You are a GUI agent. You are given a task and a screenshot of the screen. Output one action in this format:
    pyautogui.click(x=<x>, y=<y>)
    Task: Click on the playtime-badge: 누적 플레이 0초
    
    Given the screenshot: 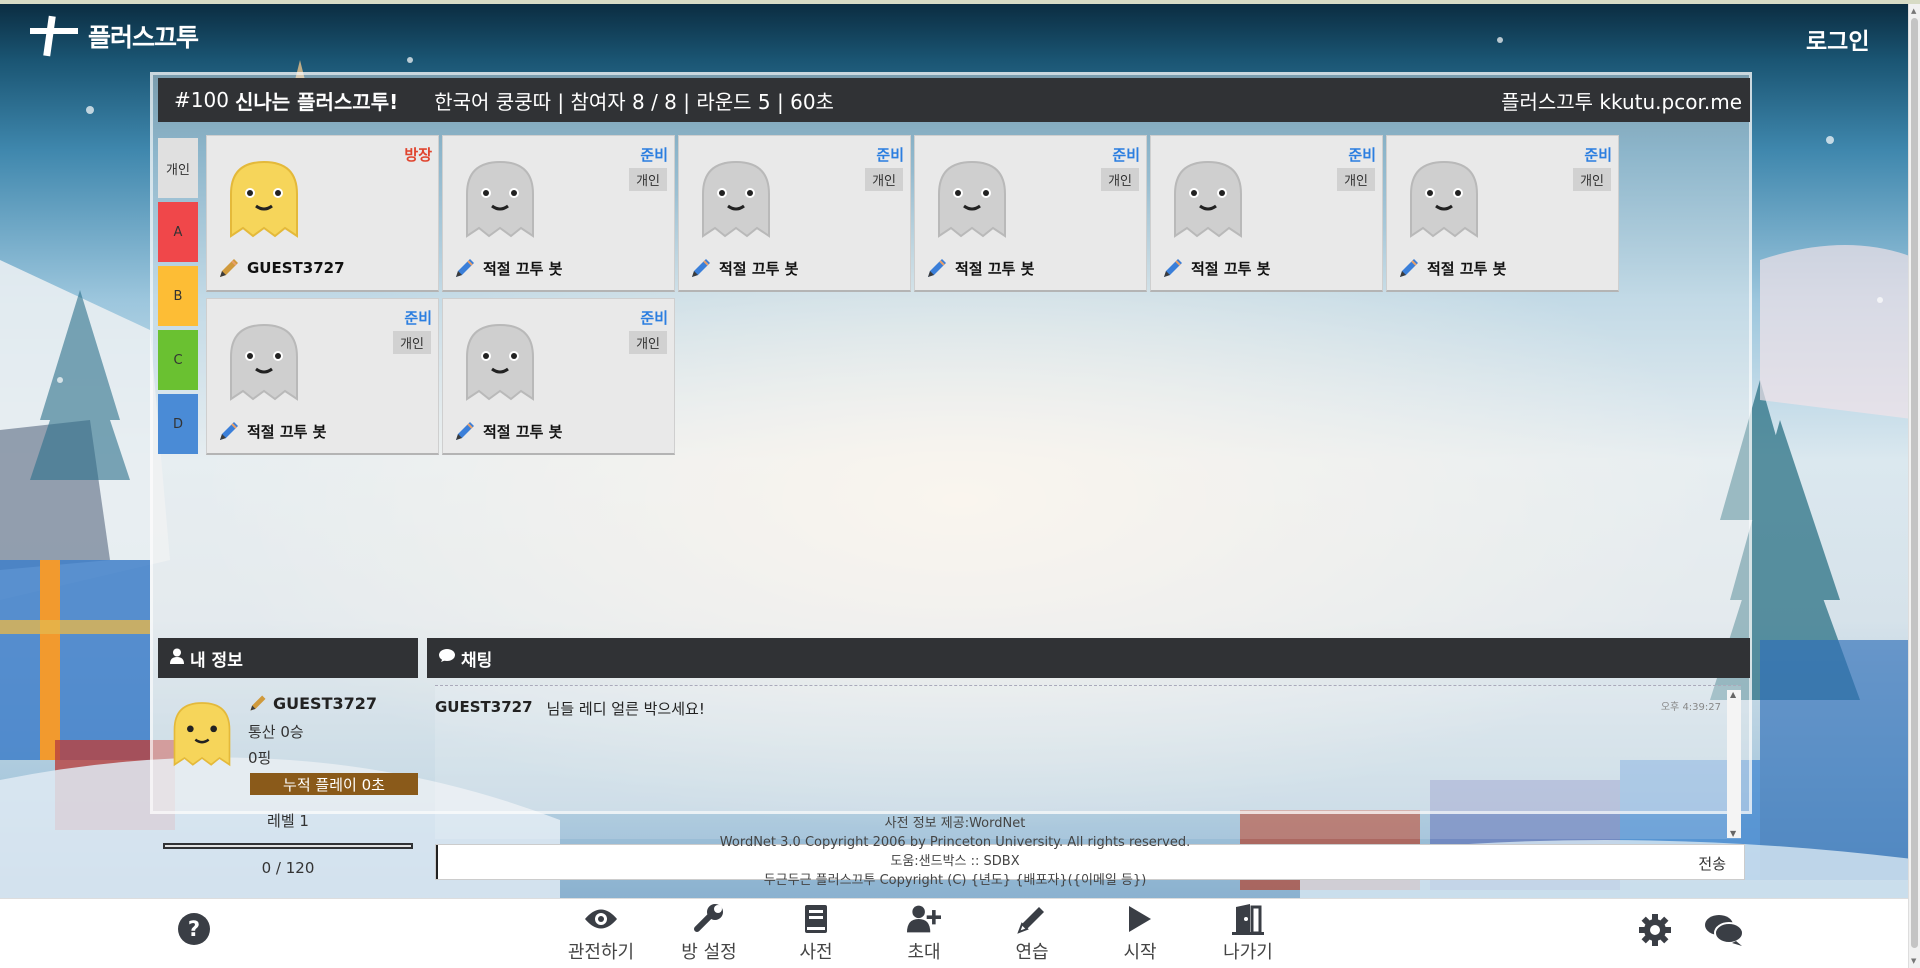 What is the action you would take?
    pyautogui.click(x=334, y=784)
    